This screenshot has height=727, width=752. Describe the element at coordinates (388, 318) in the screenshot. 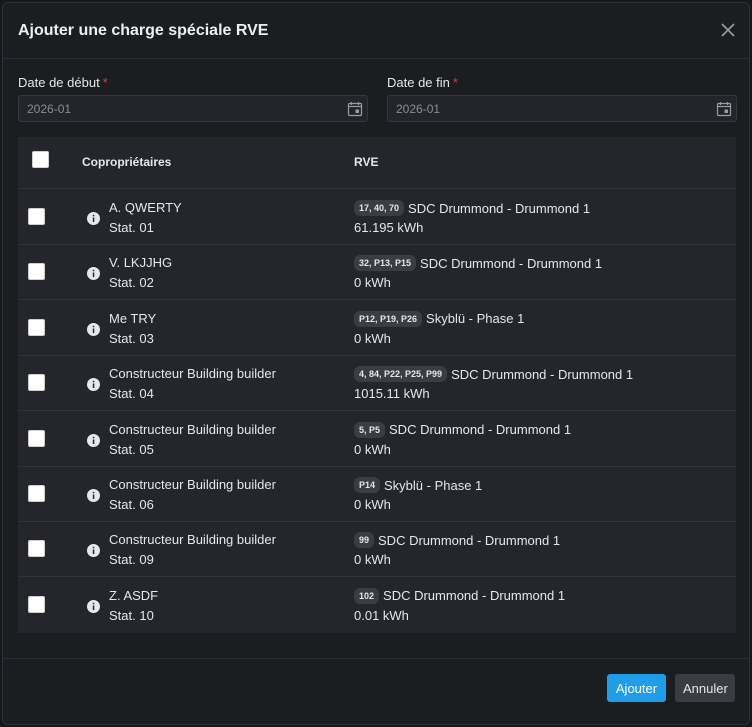

I see `units-badge: P12, P19, P26` at that location.